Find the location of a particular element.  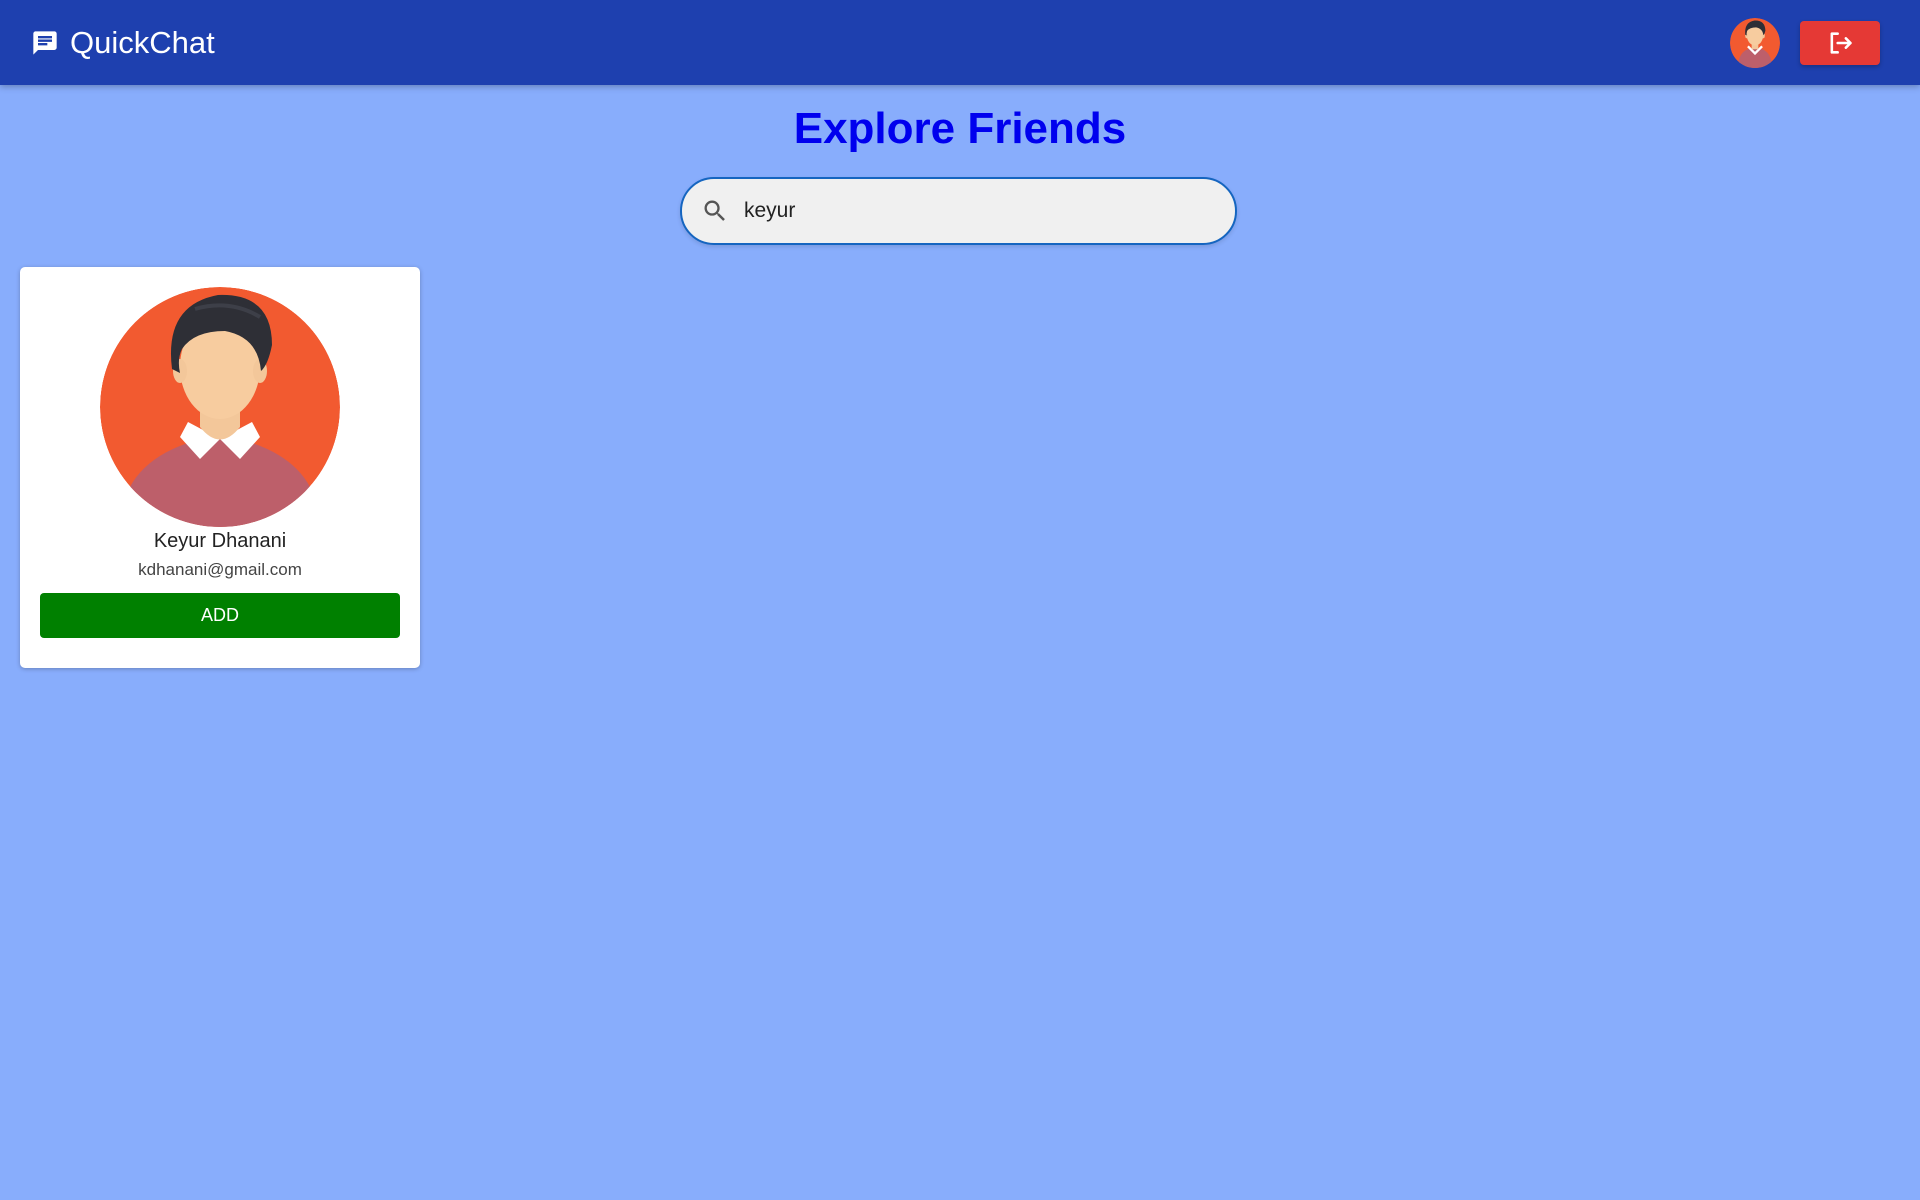

logout-icon is located at coordinates (1841, 42).